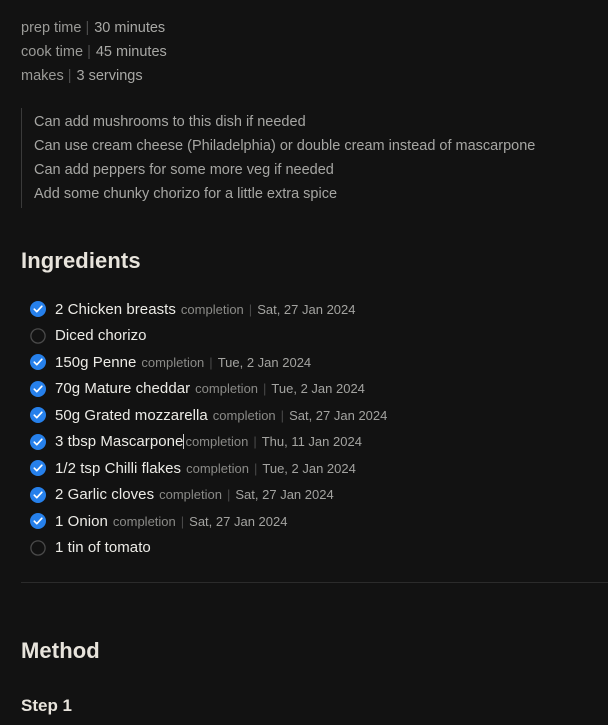 The image size is (608, 725). What do you see at coordinates (310, 548) in the screenshot?
I see `ingredient-row: 1 tin of tomato` at bounding box center [310, 548].